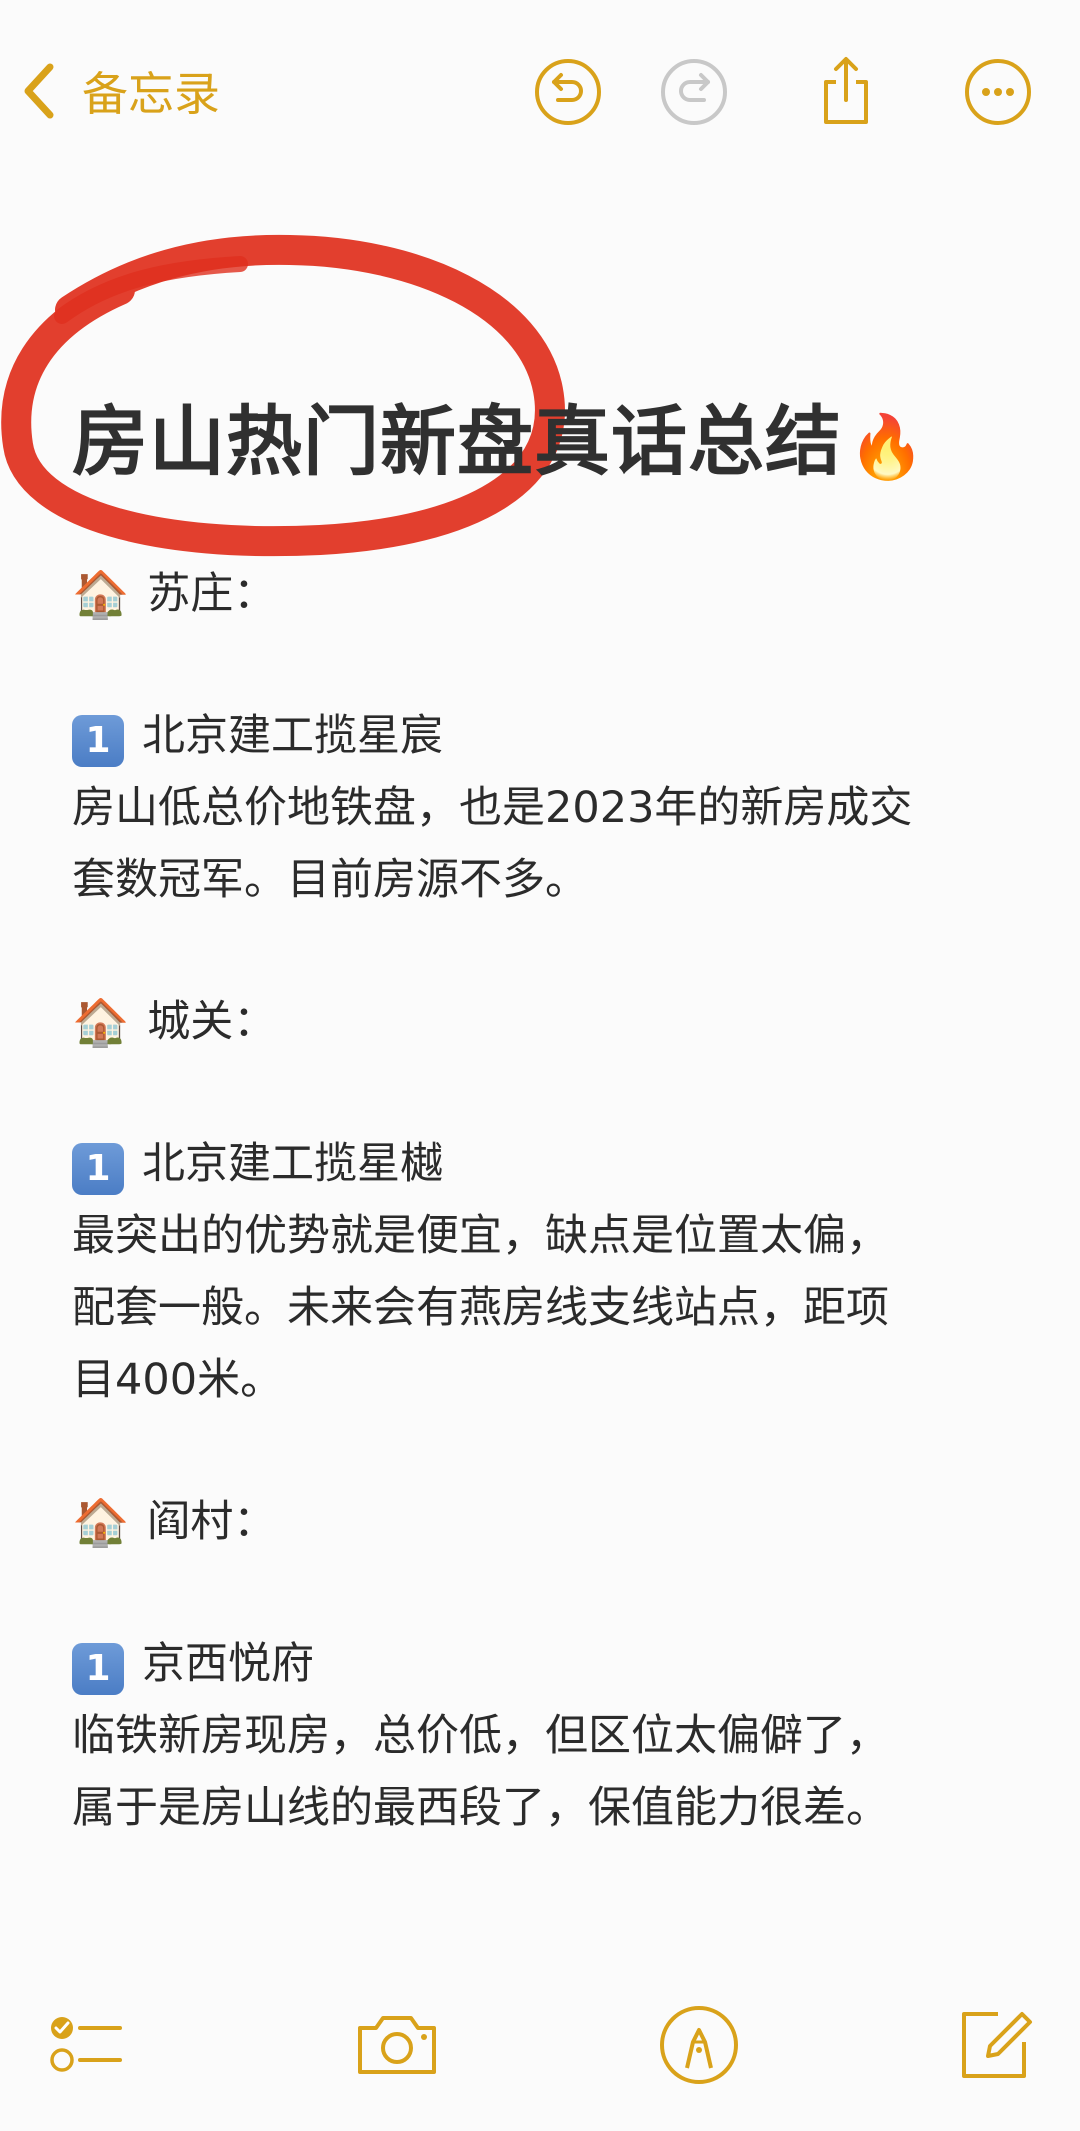 The width and height of the screenshot is (1080, 2131). Describe the element at coordinates (480, 1308) in the screenshot. I see `description-line: 配套一般。未来会有燕房线支线站点，距项` at that location.